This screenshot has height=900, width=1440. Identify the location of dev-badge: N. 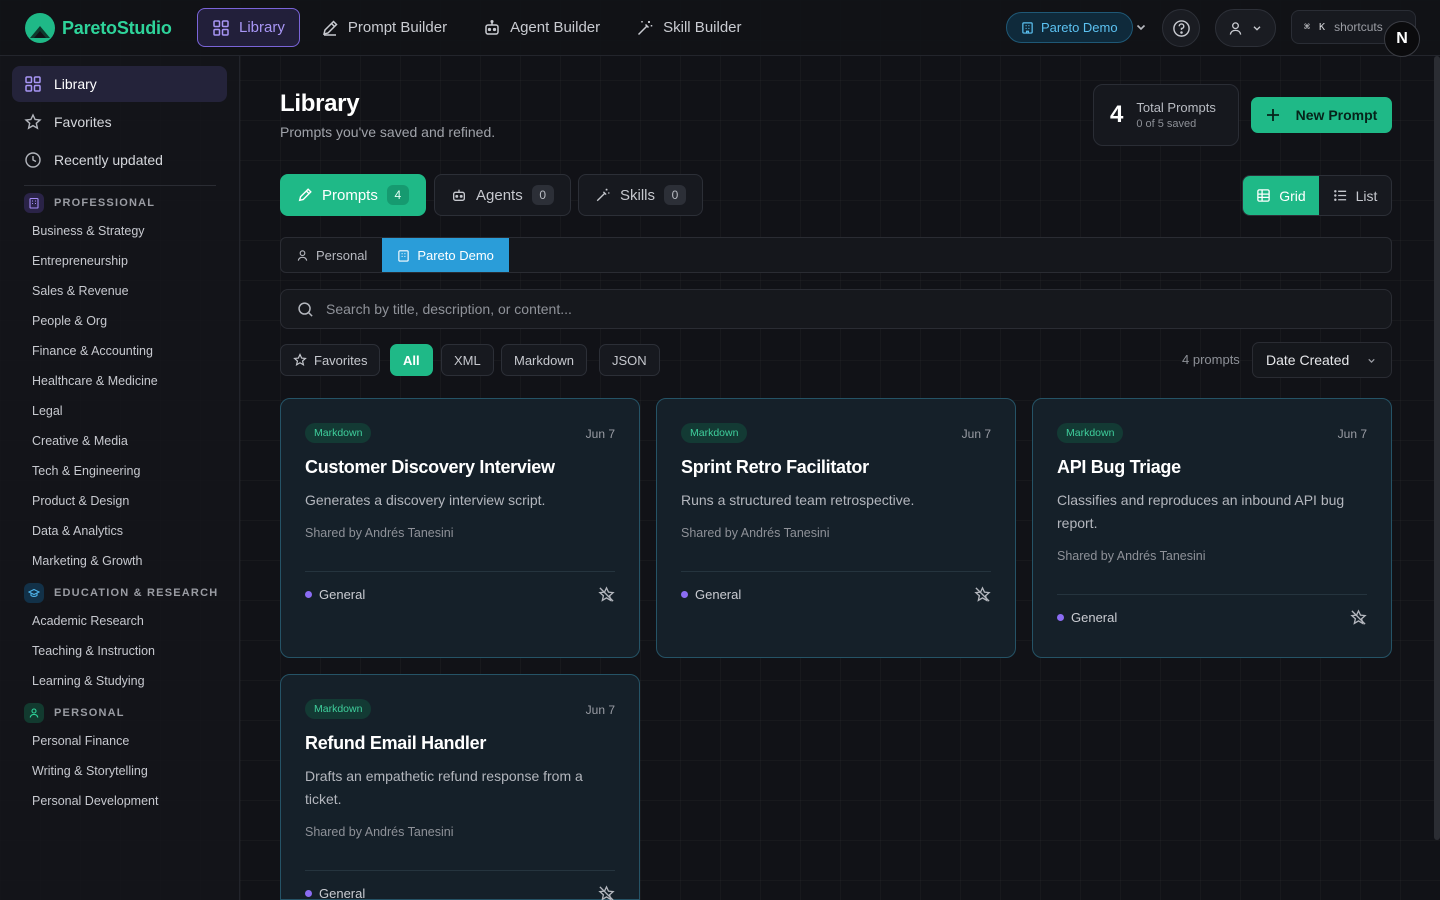
(1402, 39).